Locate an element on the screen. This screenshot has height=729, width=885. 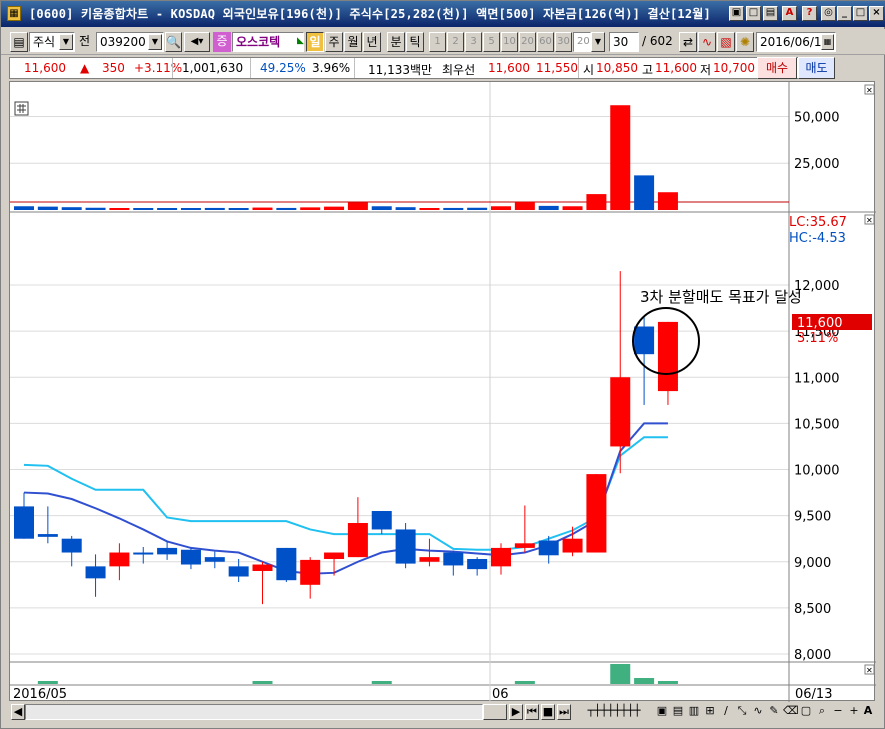
find-icon: ◎ is located at coordinates (828, 13).